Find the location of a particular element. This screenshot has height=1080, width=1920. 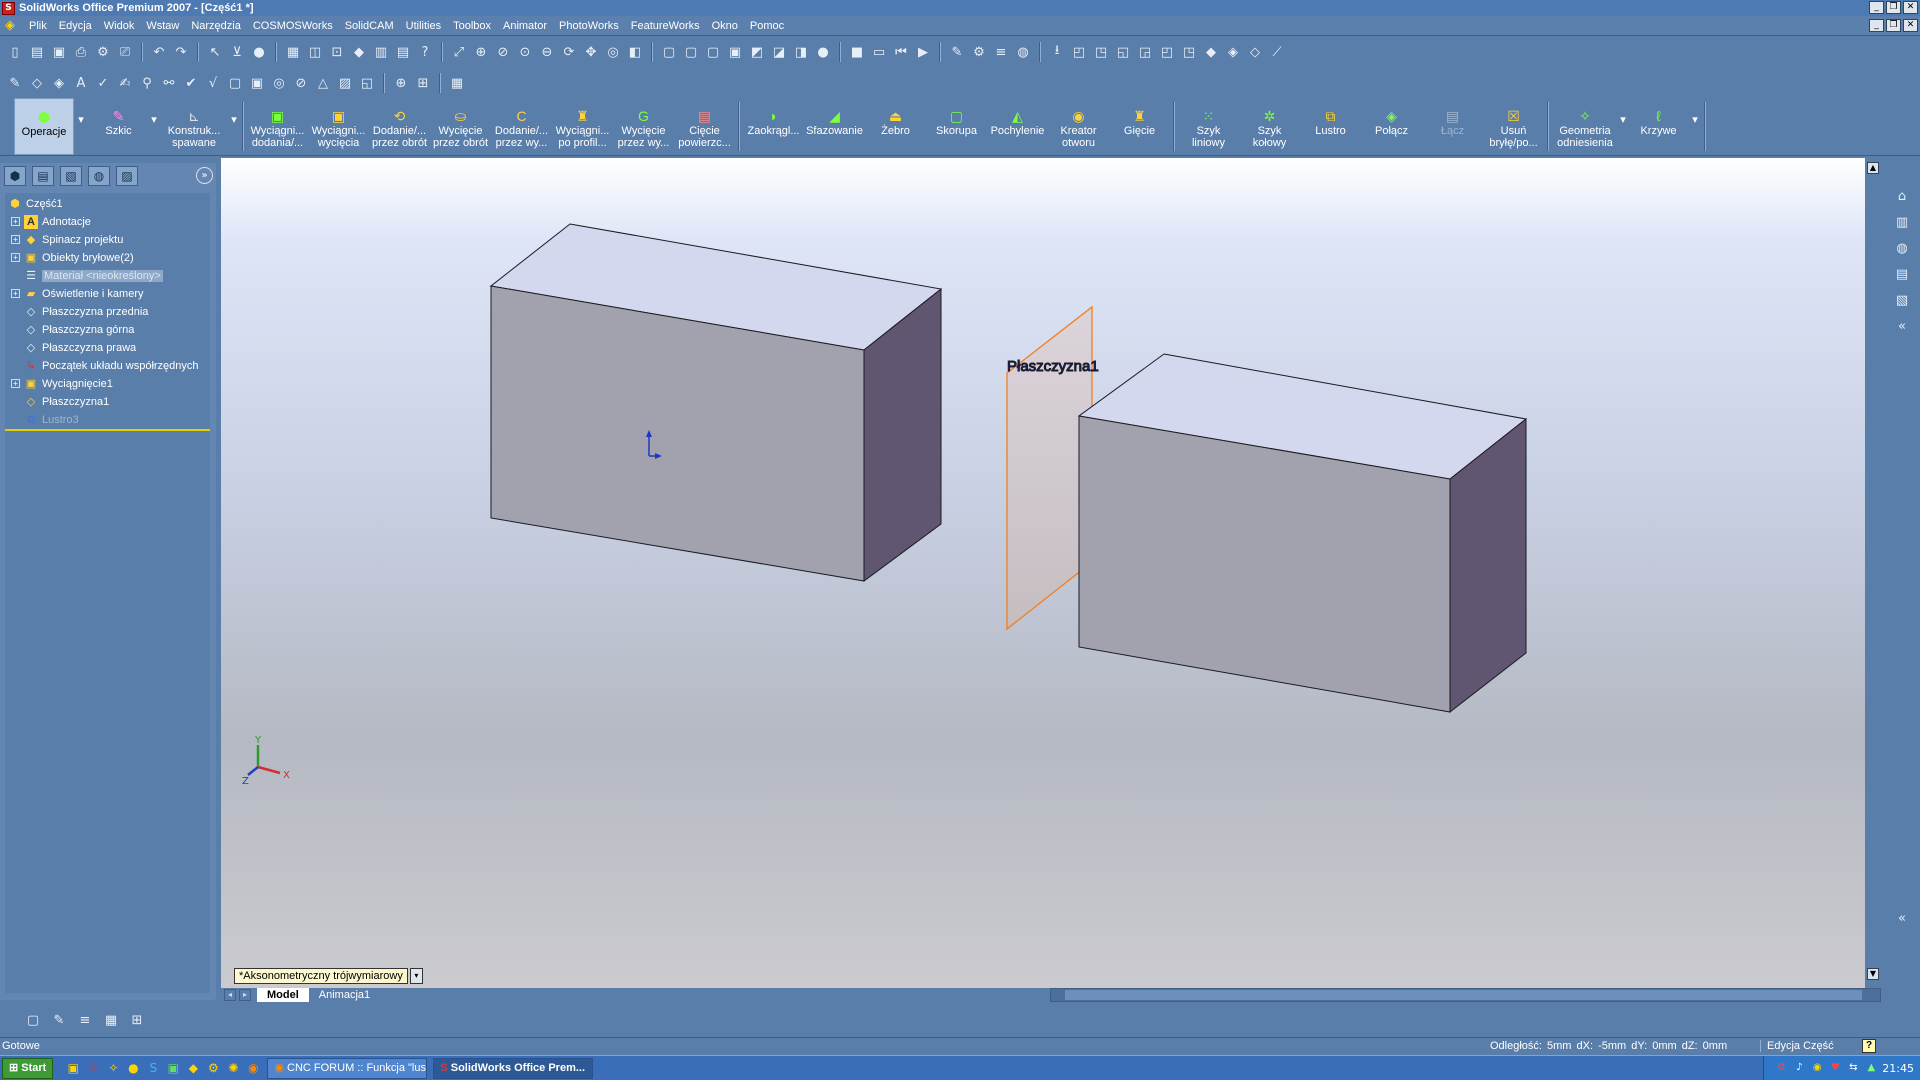

options-icon: ⚙ is located at coordinates (103, 52).